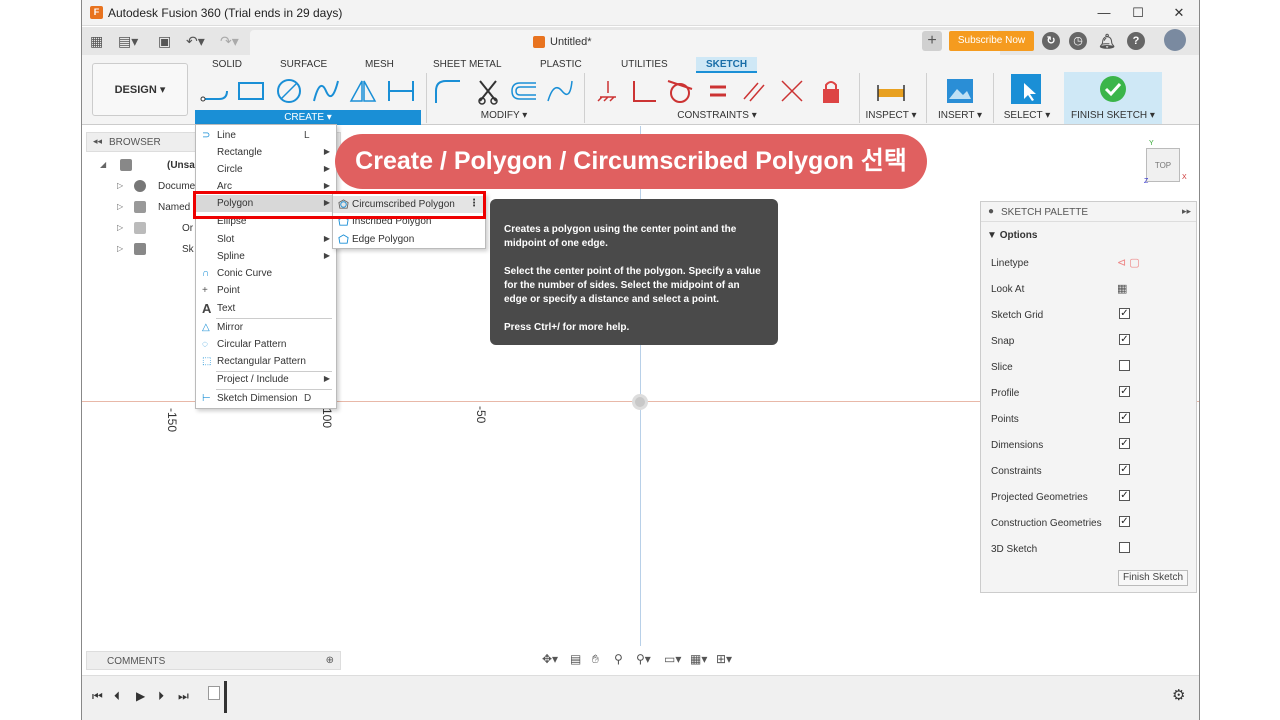 The width and height of the screenshot is (1280, 720). I want to click on menu-item-rectangle: Rectangle ▶, so click(266, 152).